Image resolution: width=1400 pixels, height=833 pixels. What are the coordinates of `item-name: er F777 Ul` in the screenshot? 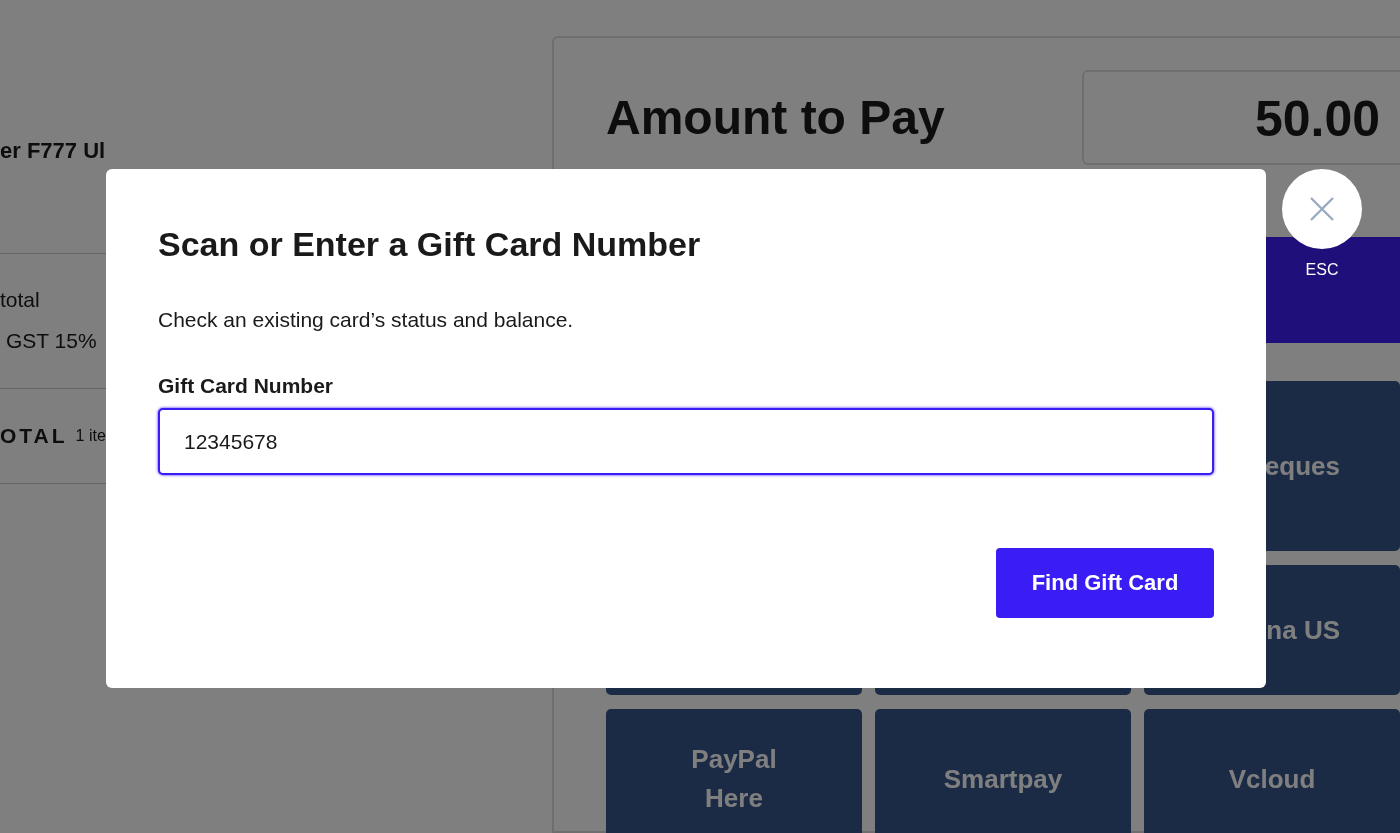 It's located at (53, 151).